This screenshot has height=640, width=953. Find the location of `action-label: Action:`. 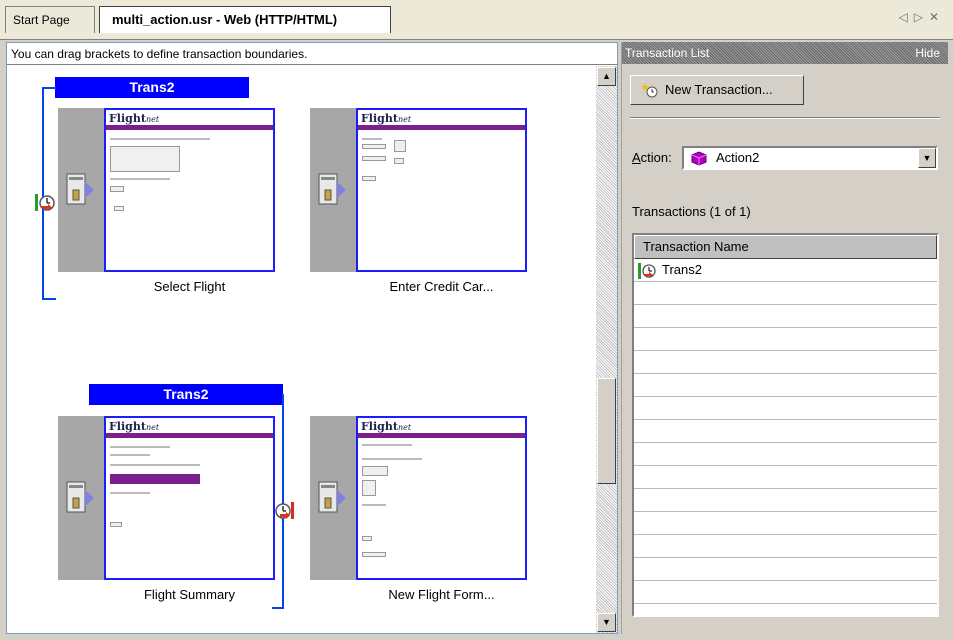

action-label: Action: is located at coordinates (652, 157).